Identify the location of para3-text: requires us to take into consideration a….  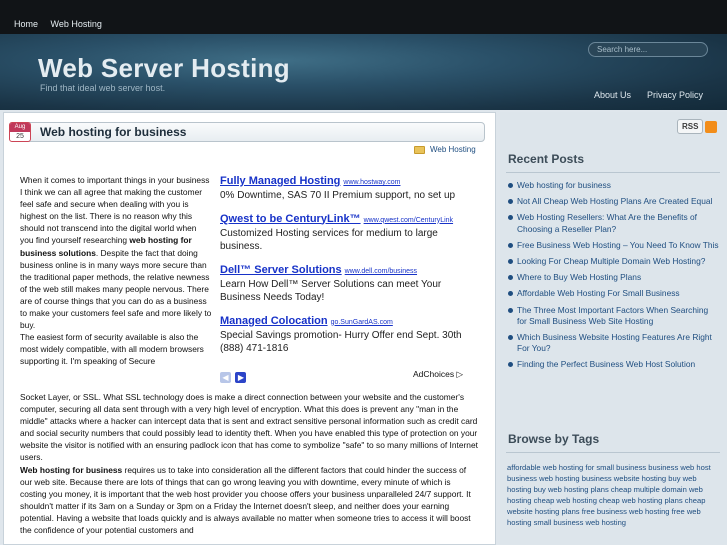
(245, 500).